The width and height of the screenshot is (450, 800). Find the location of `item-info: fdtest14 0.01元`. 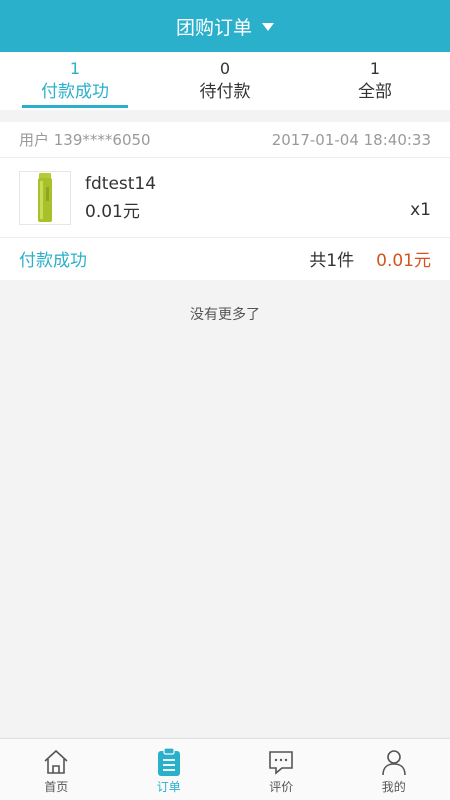

item-info: fdtest14 0.01元 is located at coordinates (120, 198).